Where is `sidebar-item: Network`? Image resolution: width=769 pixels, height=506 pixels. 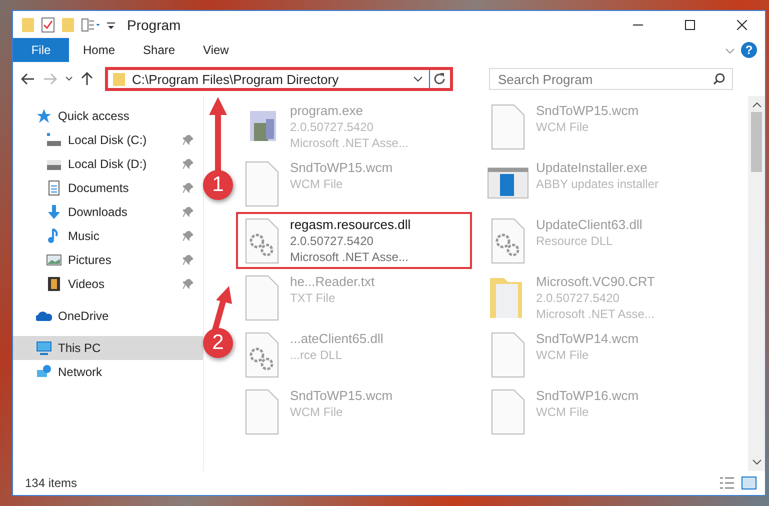 sidebar-item: Network is located at coordinates (108, 372).